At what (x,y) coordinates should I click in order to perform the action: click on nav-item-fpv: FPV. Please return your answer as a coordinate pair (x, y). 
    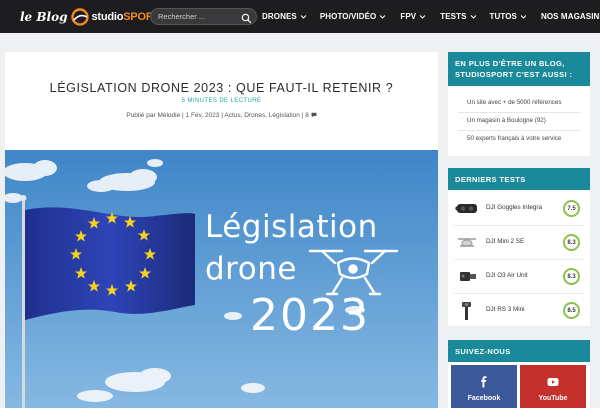
    Looking at the image, I should click on (413, 16).